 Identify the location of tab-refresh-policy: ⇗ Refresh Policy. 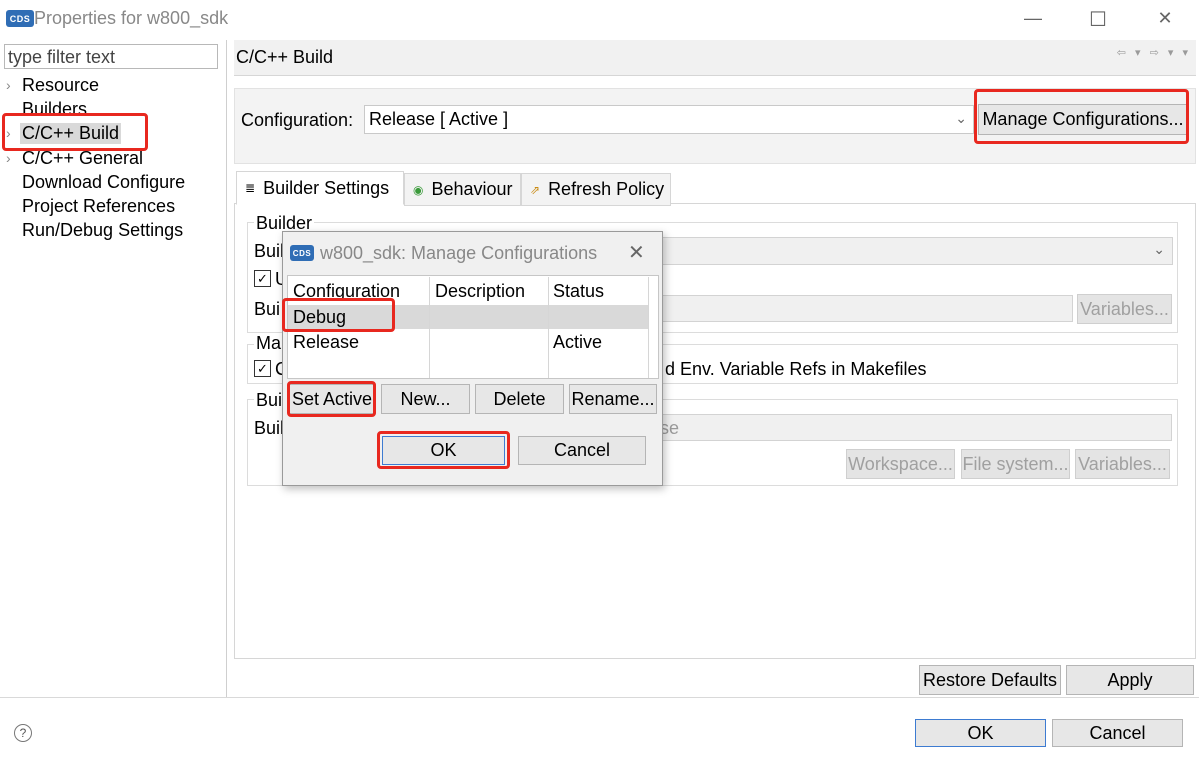
(596, 189).